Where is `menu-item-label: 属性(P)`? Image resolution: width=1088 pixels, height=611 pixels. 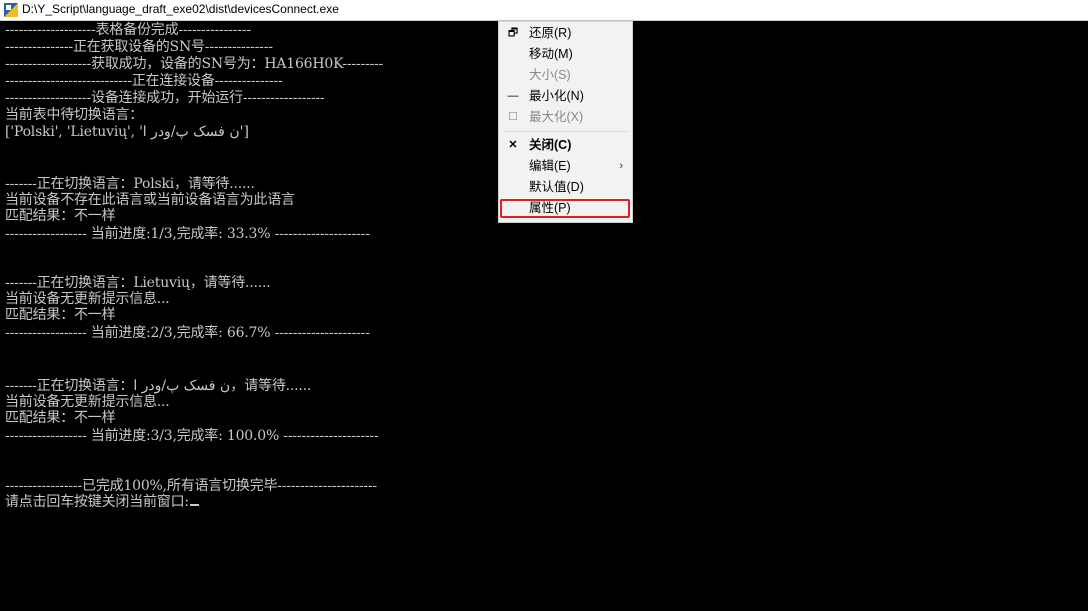 menu-item-label: 属性(P) is located at coordinates (550, 208).